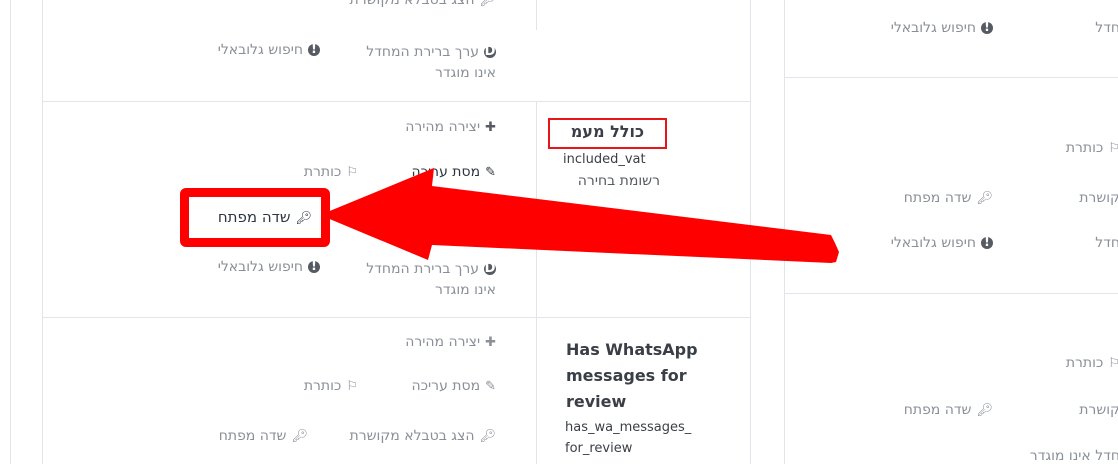 The width and height of the screenshot is (1118, 464). Describe the element at coordinates (604, 159) in the screenshot. I see `field-key: included_vat` at that location.